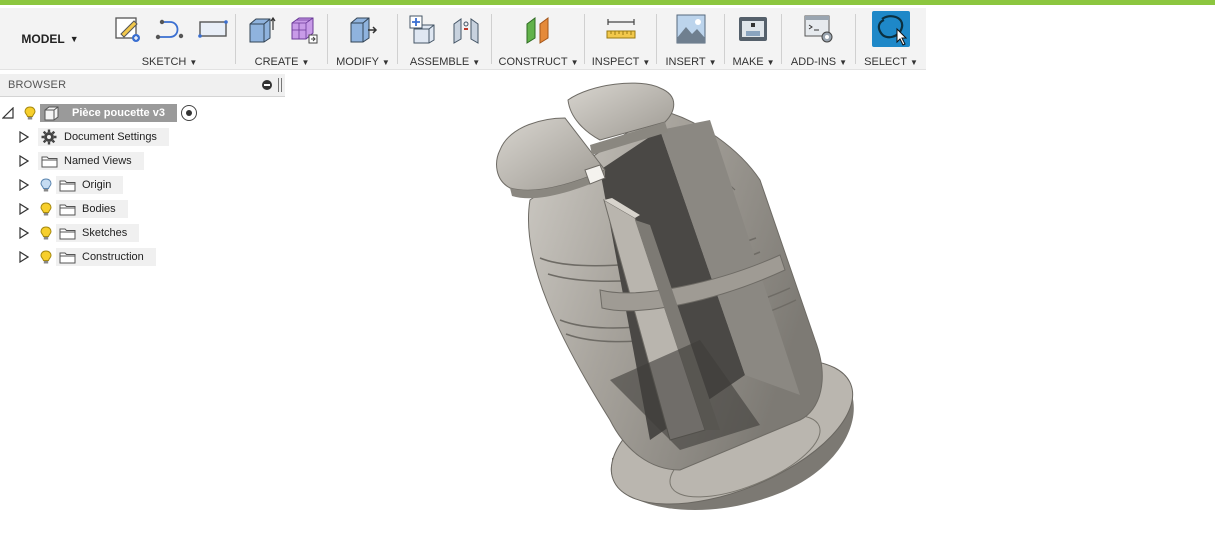 This screenshot has width=1215, height=537. What do you see at coordinates (8, 113) in the screenshot?
I see `expand-toggle-open-icon` at bounding box center [8, 113].